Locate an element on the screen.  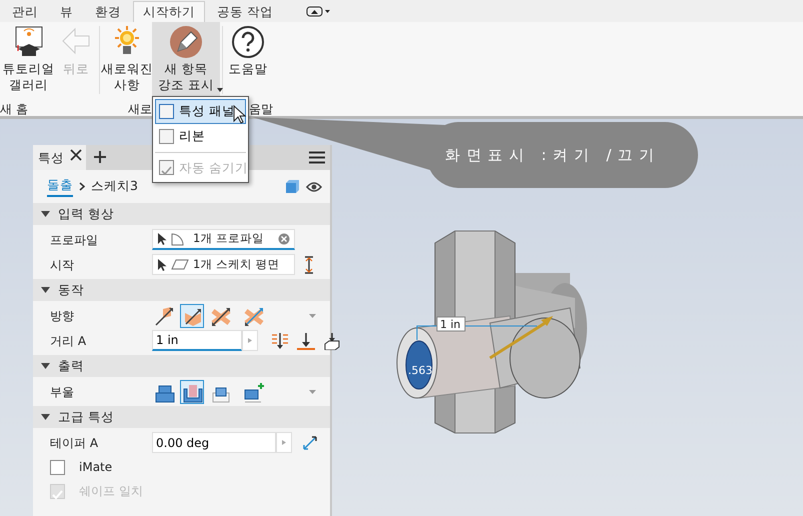
ribbon-button: 새 항목 강조 표시 is located at coordinates (186, 60).